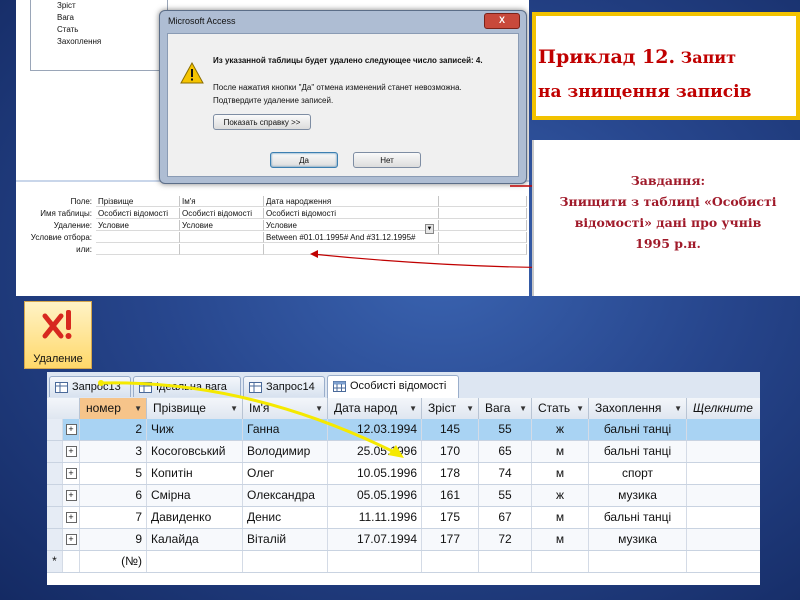 Image resolution: width=800 pixels, height=600 pixels. What do you see at coordinates (505, 473) in the screenshot?
I see `cell-weight: 74` at bounding box center [505, 473].